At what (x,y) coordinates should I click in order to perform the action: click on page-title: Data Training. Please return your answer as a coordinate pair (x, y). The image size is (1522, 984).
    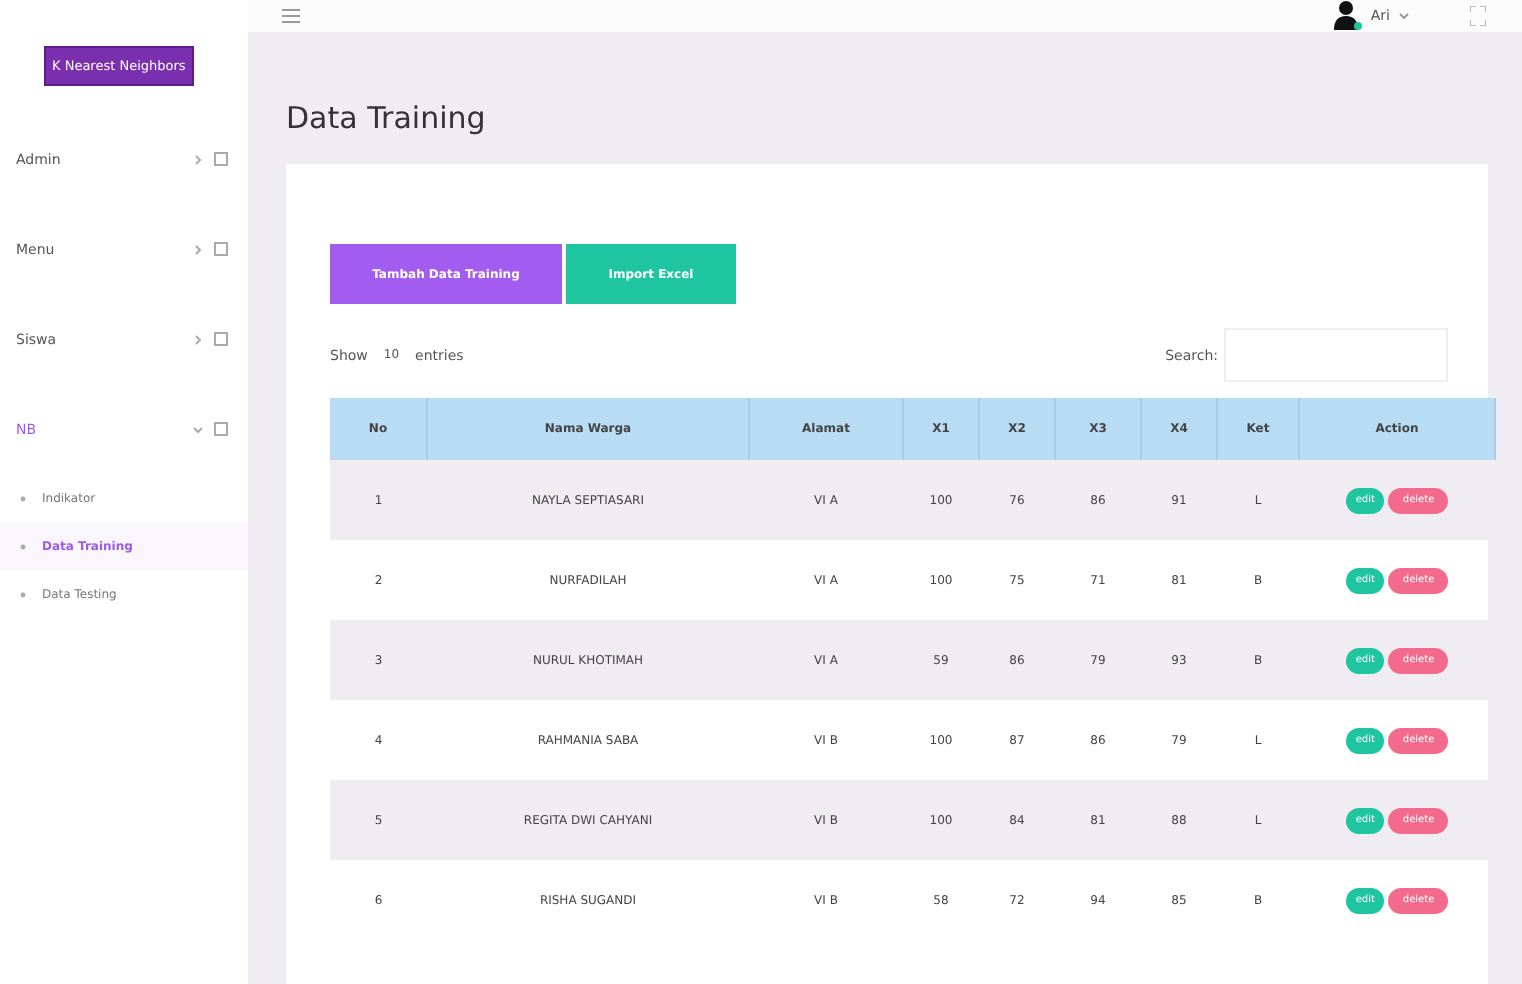
    Looking at the image, I should click on (387, 118).